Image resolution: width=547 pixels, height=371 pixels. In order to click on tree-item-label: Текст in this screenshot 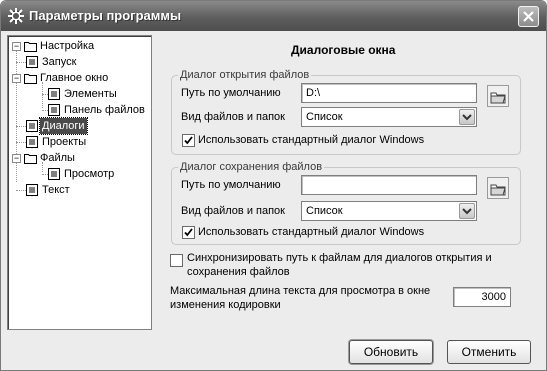, I will do `click(56, 190)`.